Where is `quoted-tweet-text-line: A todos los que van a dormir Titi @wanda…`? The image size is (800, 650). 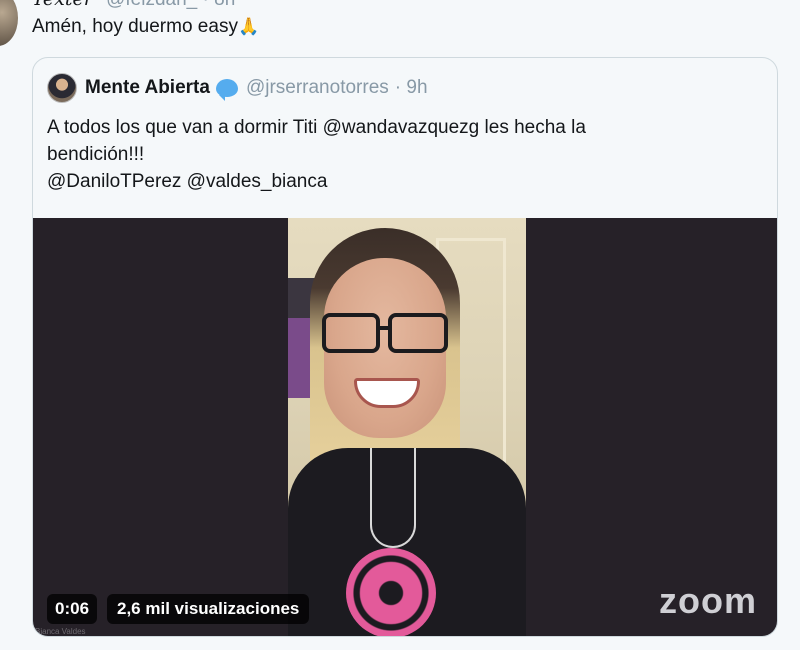
quoted-tweet-text-line: A todos los que van a dormir Titi @wanda… is located at coordinates (316, 127).